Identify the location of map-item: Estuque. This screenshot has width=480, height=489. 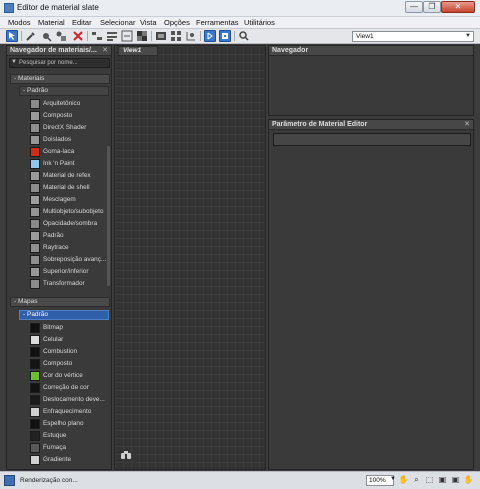
(70, 436).